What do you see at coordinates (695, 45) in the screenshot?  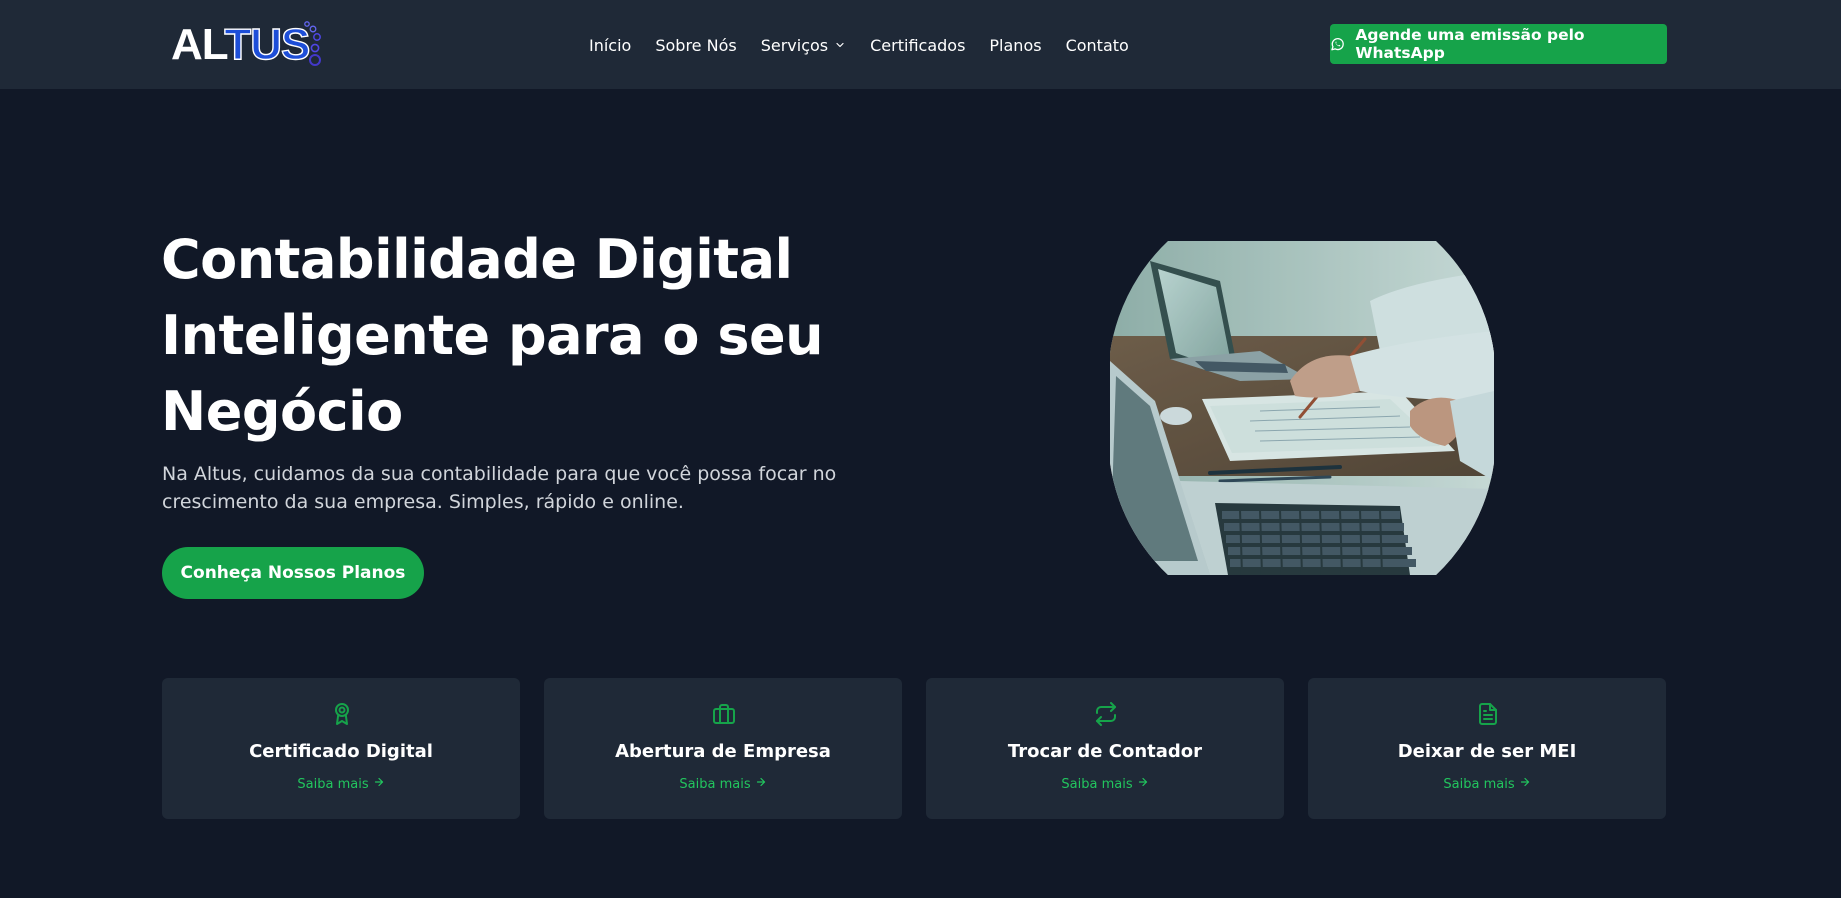 I see `nav-item-sobre-nos: Sobre Nós` at bounding box center [695, 45].